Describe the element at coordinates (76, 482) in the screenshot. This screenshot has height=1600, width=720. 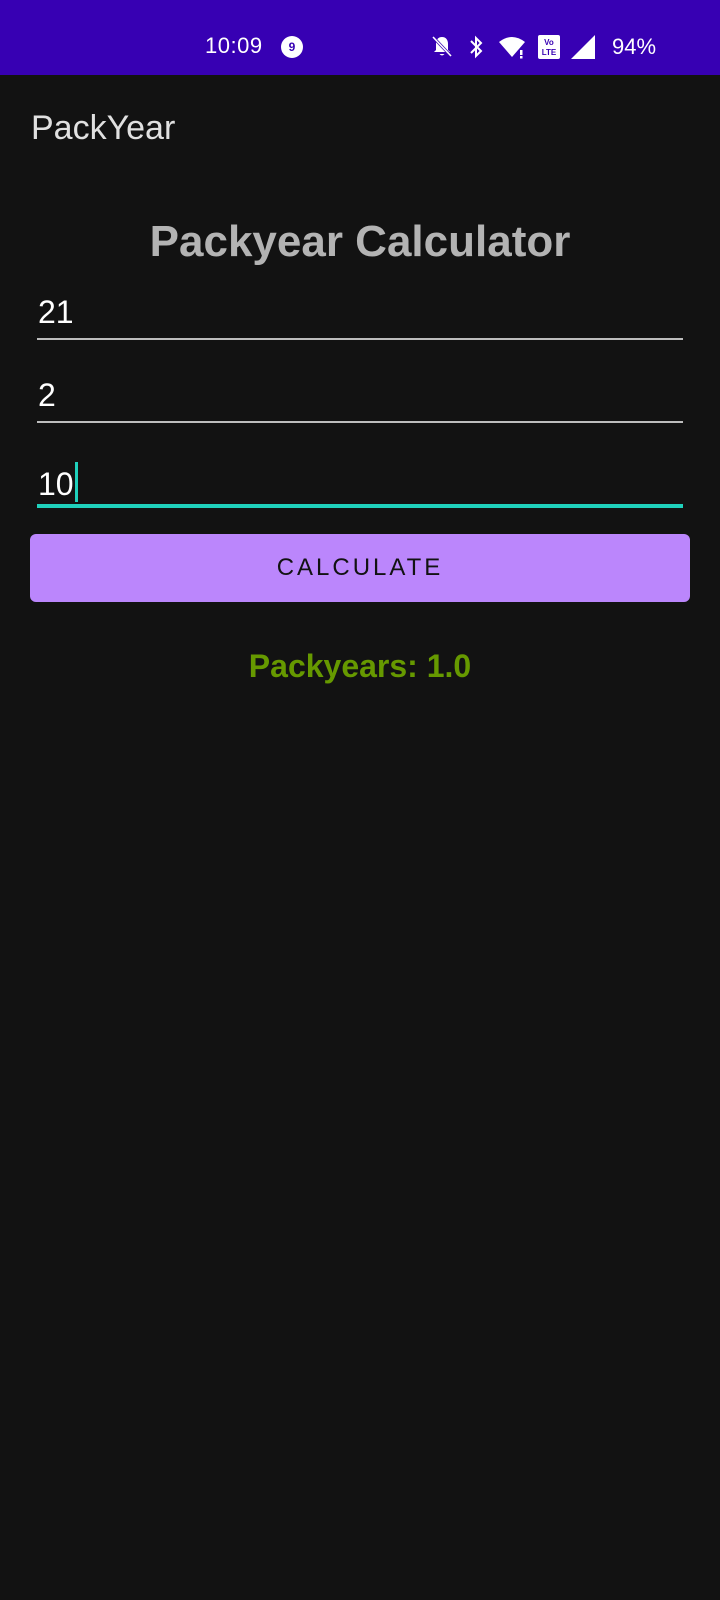
I see `text-cursor` at that location.